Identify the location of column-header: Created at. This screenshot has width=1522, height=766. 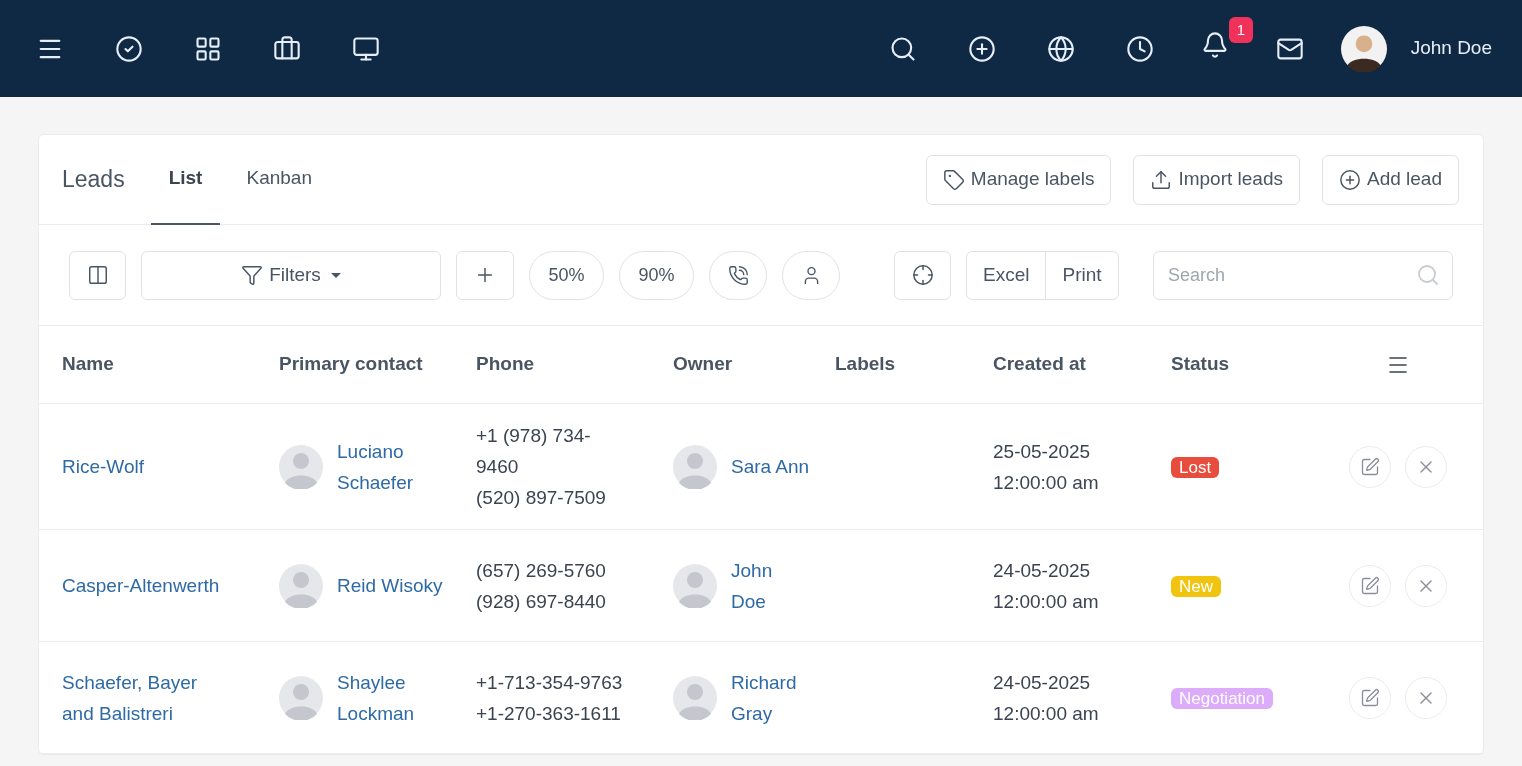
(1039, 364).